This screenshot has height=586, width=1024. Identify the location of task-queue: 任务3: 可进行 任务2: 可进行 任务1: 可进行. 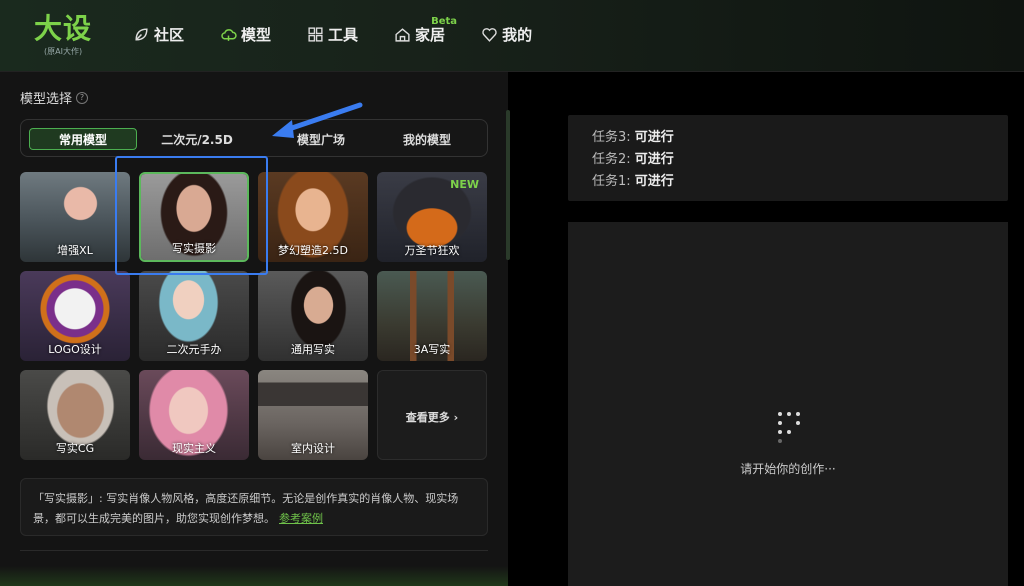
(788, 158).